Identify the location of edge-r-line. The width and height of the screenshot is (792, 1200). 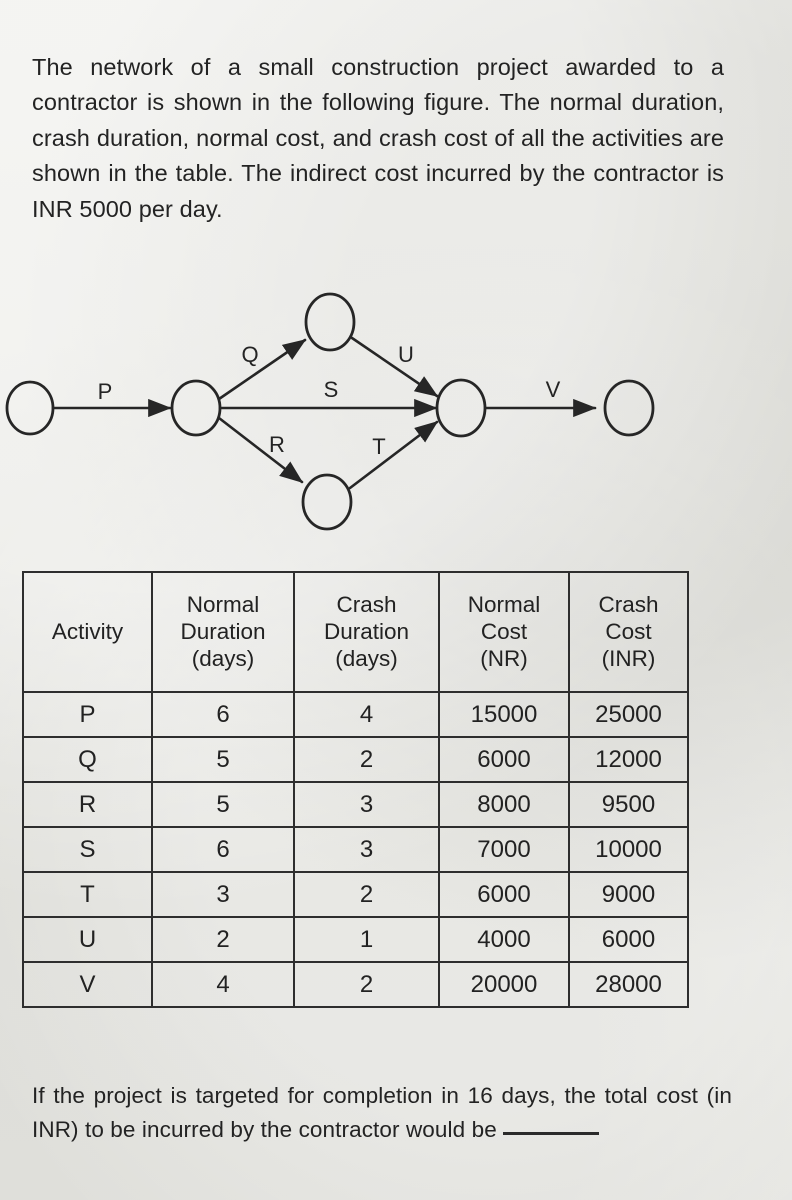
(260, 450).